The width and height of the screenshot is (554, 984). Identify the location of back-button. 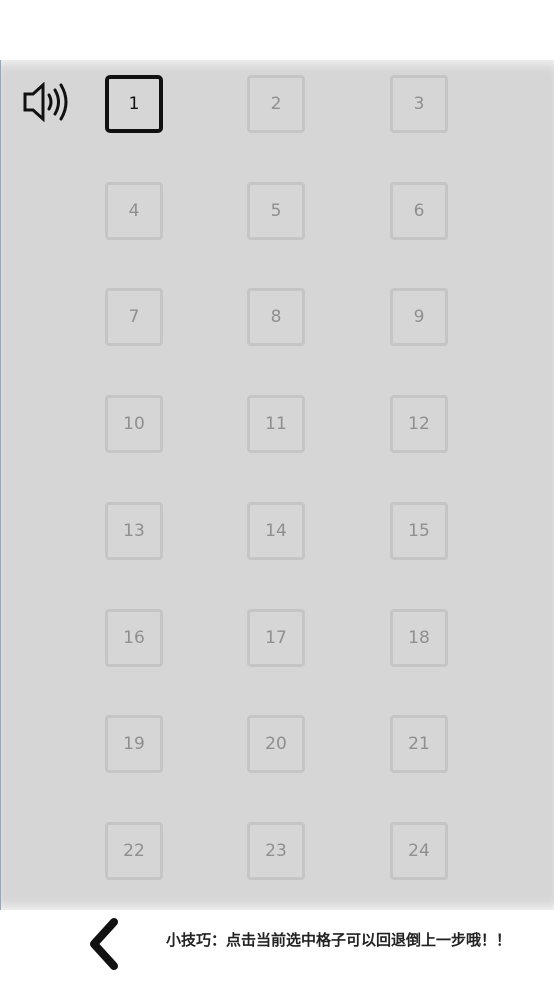
(104, 944).